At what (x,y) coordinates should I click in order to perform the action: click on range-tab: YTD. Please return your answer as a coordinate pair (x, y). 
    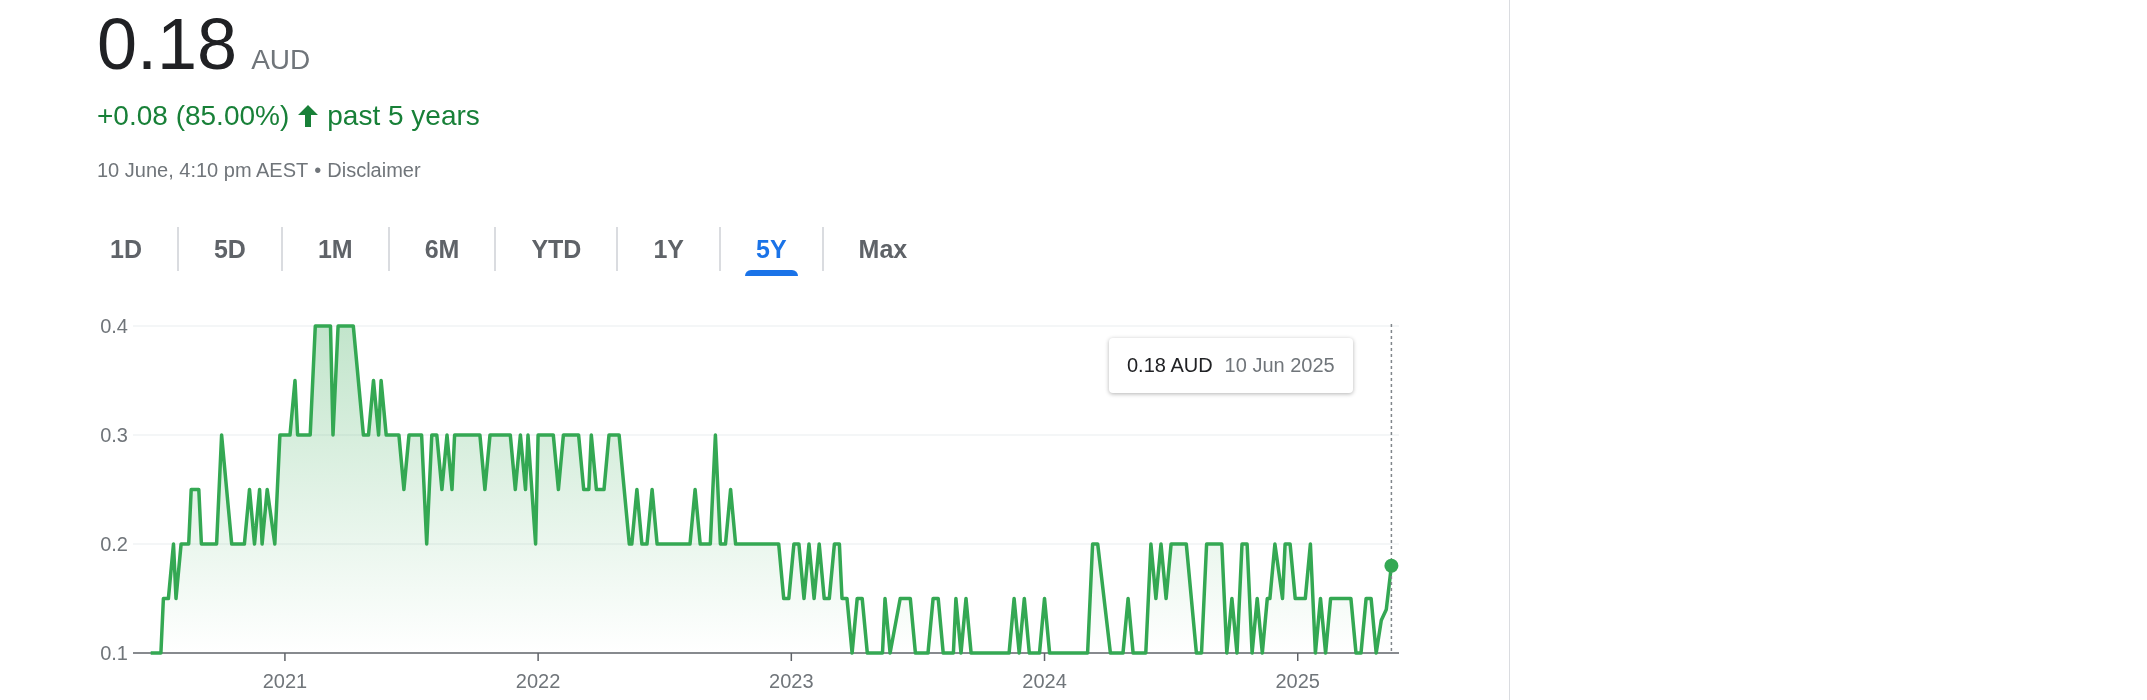
    Looking at the image, I should click on (556, 249).